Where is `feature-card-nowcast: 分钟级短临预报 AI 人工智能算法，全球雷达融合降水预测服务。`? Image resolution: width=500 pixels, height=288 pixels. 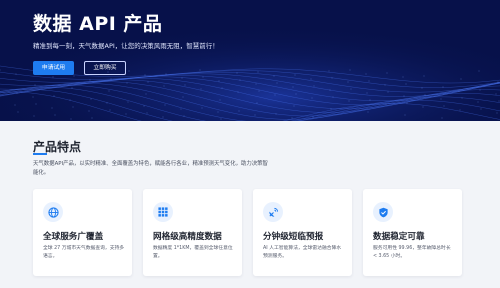 feature-card-nowcast: 分钟级短临预报 AI 人工智能算法，全球雷达融合降水预测服务。 is located at coordinates (302, 232).